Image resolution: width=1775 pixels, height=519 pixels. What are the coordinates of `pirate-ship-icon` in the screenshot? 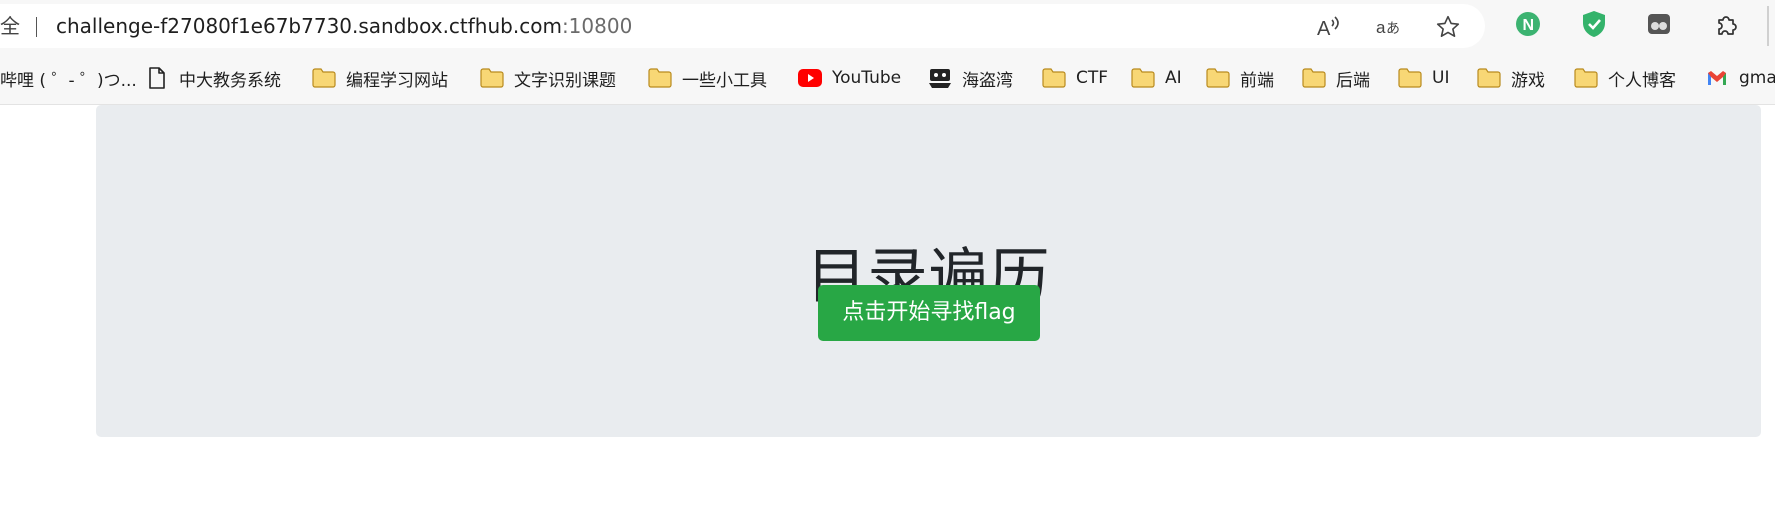 It's located at (940, 78).